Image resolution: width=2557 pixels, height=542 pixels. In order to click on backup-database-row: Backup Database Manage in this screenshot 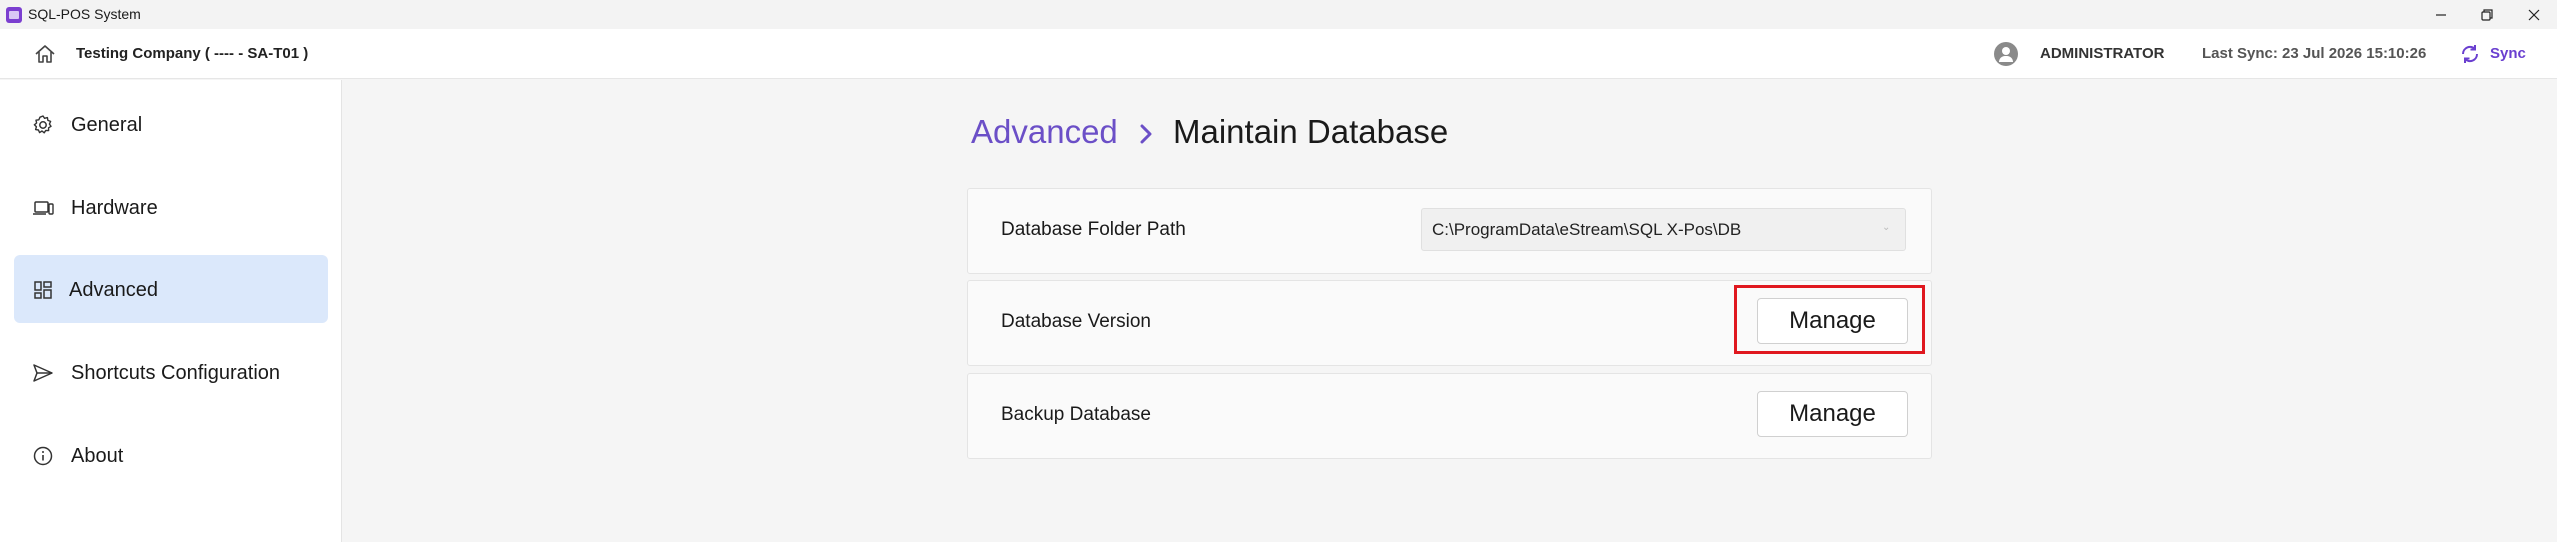, I will do `click(1449, 416)`.